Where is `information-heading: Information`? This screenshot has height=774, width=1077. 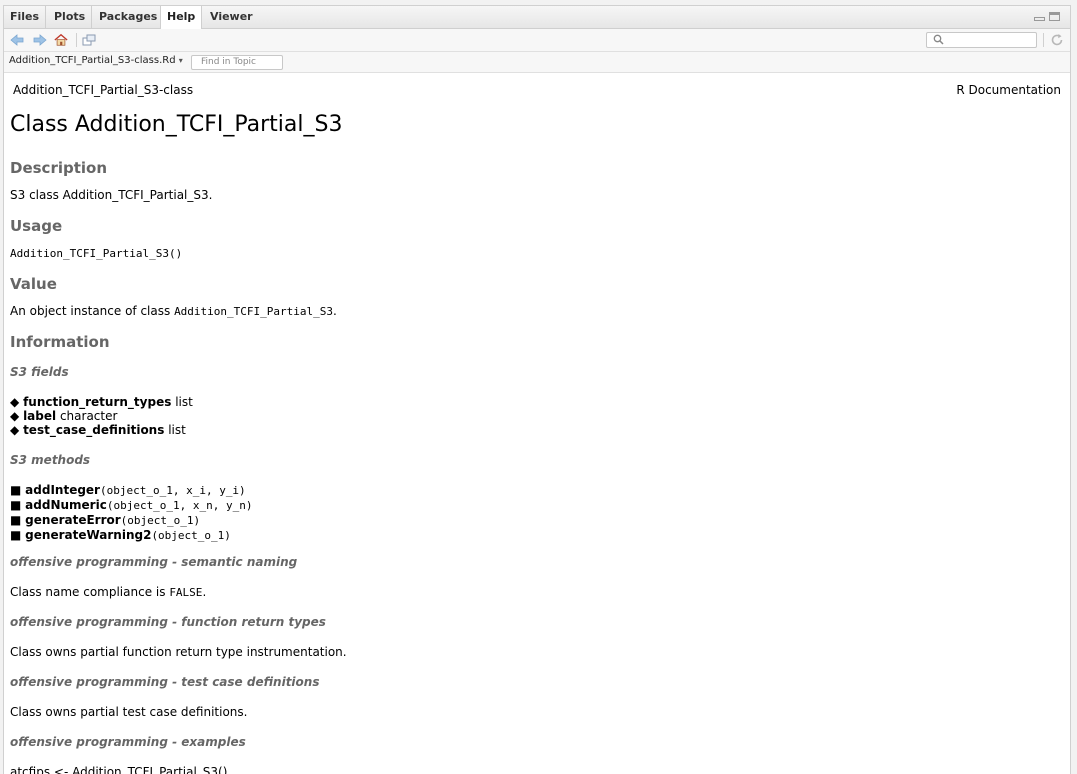
information-heading: Information is located at coordinates (60, 342).